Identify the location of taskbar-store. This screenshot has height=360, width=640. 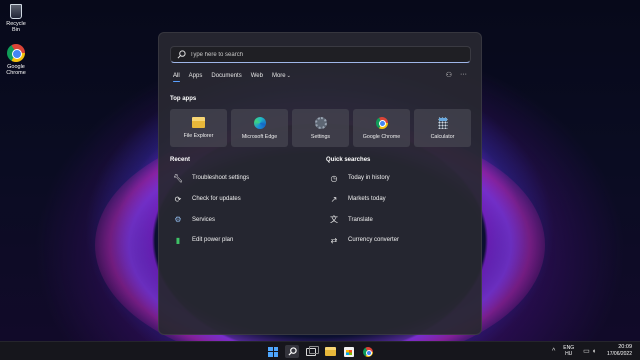
(349, 351).